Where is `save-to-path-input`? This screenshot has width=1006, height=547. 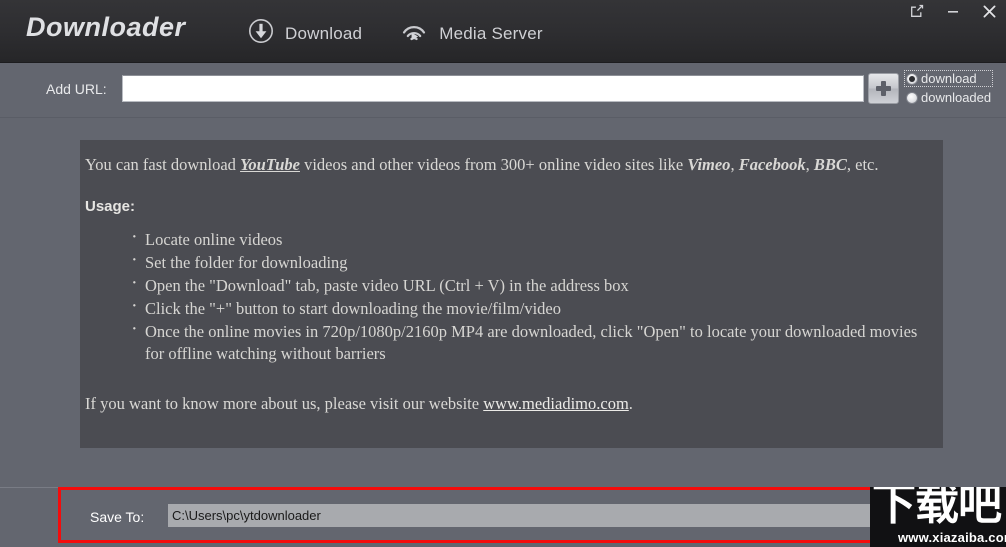
save-to-path-input is located at coordinates (519, 515).